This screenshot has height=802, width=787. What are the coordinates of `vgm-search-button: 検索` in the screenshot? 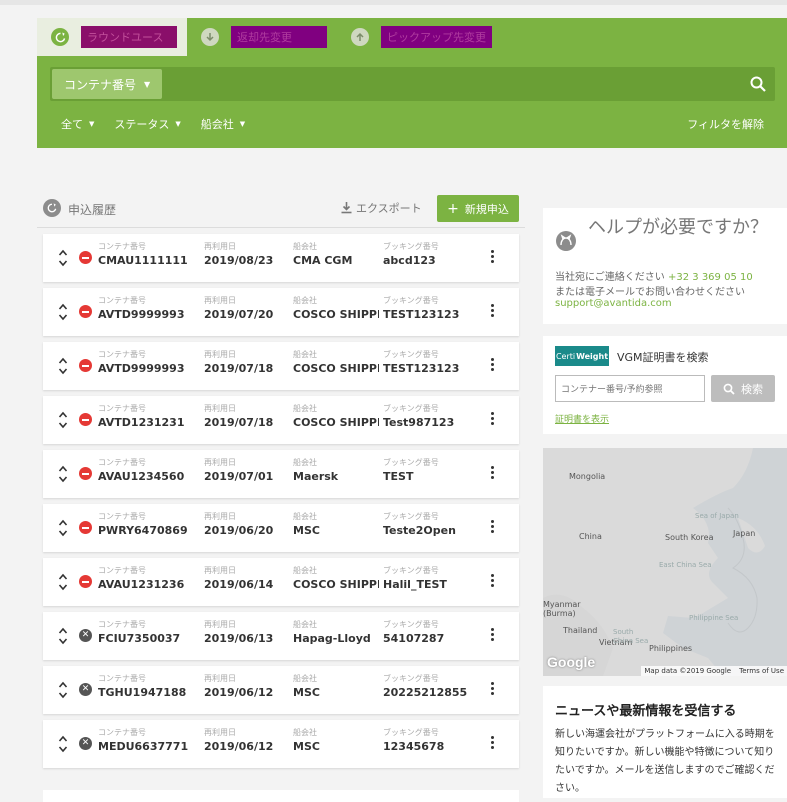 It's located at (743, 388).